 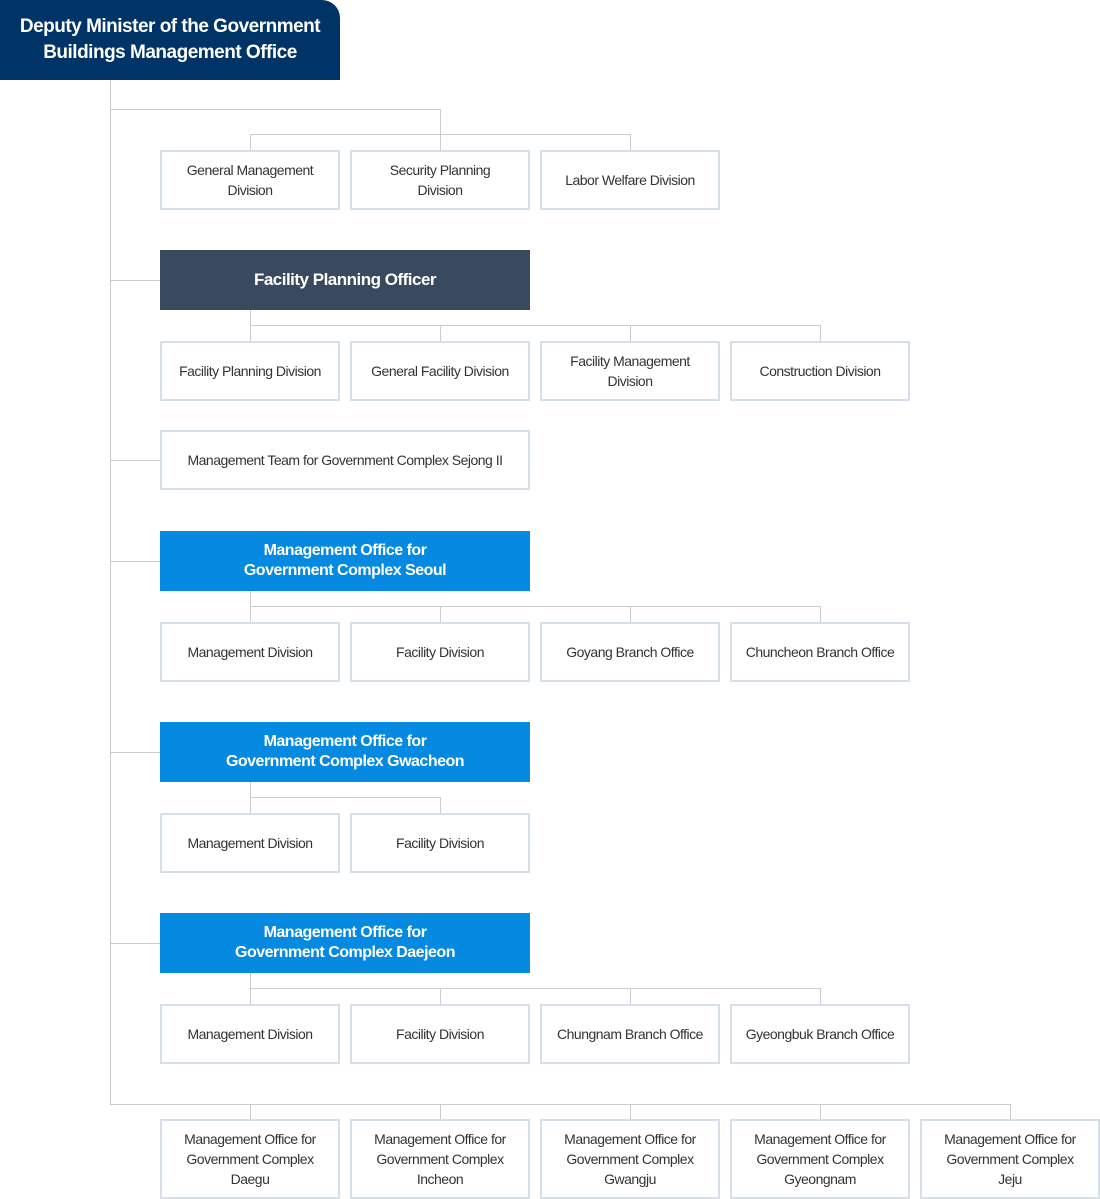 I want to click on facility-planning-division: Facility Planning Division, so click(x=250, y=371).